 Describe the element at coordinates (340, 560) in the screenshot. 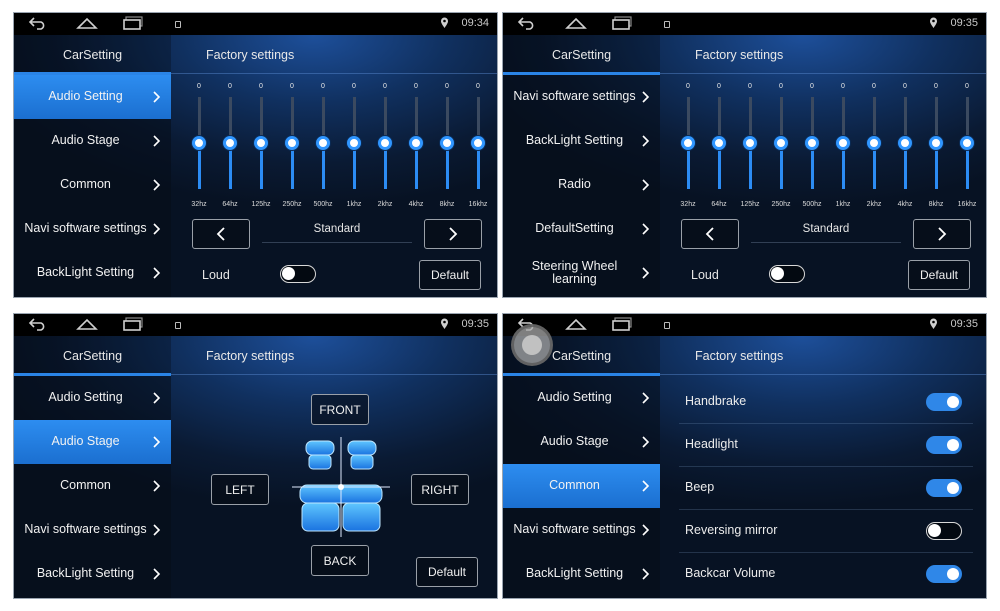

I see `back-button: BACK` at that location.